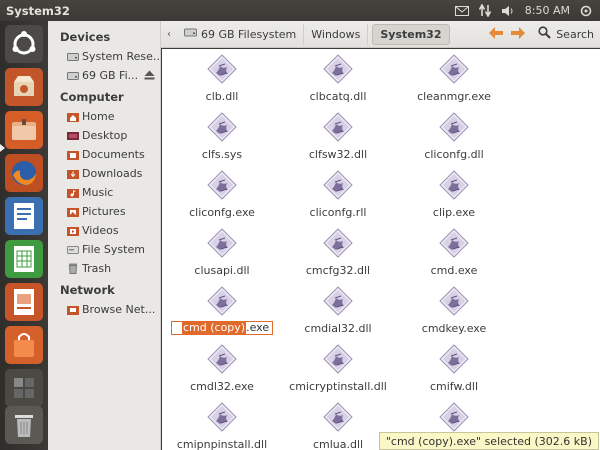  I want to click on file-name: cliconfg.exe, so click(222, 212).